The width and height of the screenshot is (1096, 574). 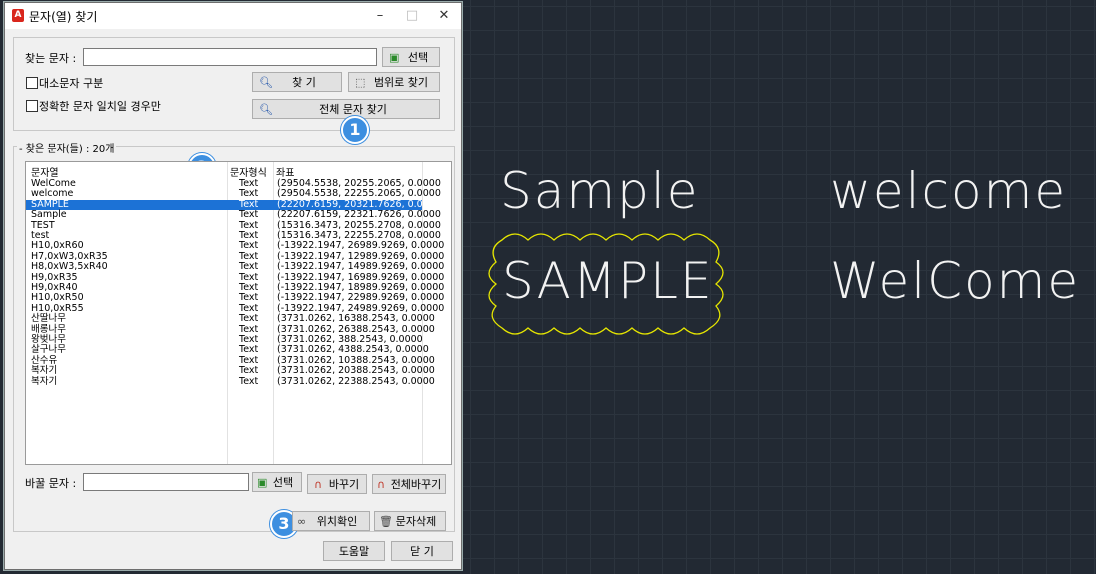 I want to click on cell-text: welcome, so click(x=52, y=194).